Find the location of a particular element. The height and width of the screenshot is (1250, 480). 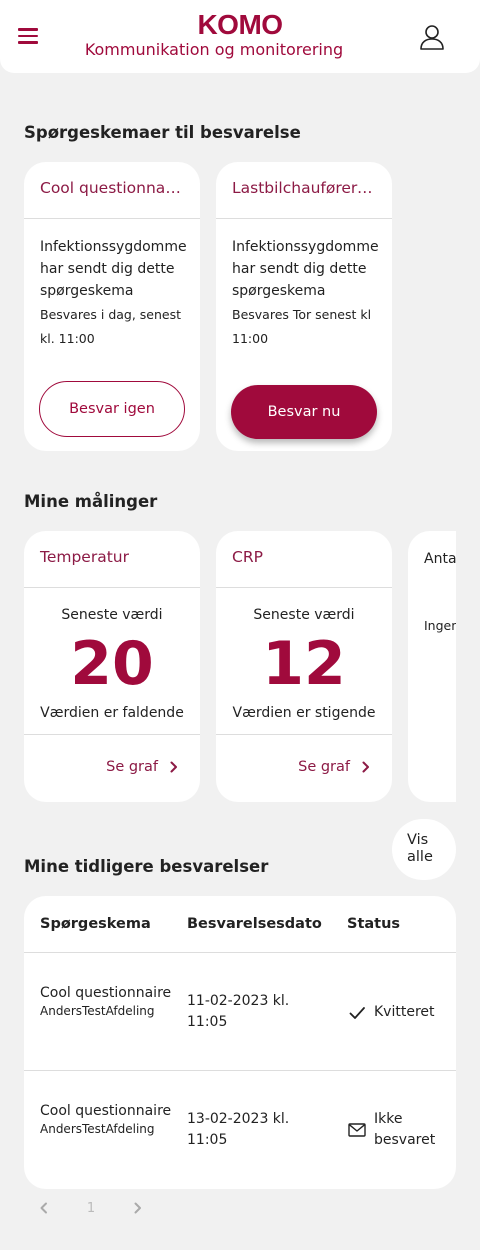

answer-now-button: Besvar nu is located at coordinates (304, 412).